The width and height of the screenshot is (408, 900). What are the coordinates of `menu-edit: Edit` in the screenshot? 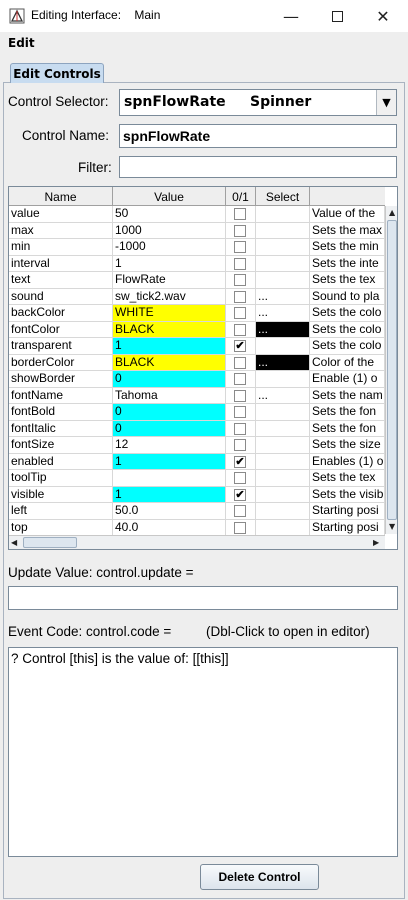 It's located at (21, 43).